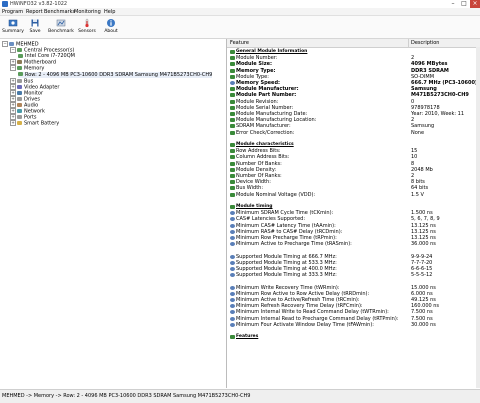 The image size is (480, 403). What do you see at coordinates (353, 83) in the screenshot?
I see `detail-row: Memory Speed: 666.7 MHz (PC3-10600)` at bounding box center [353, 83].